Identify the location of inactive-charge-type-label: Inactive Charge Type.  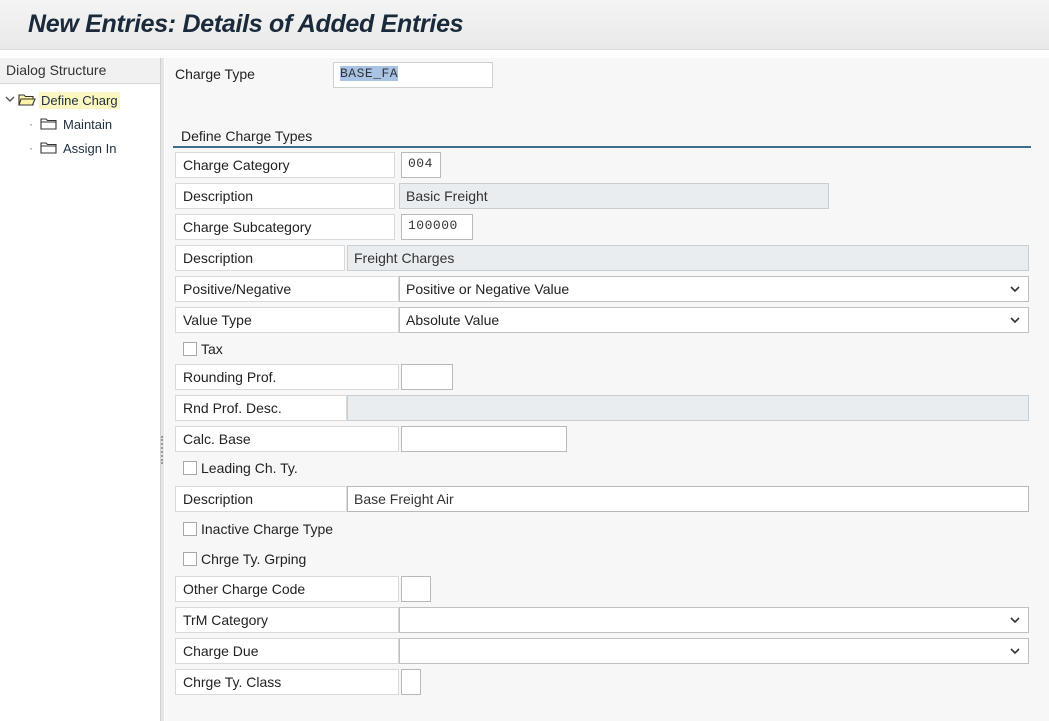
(267, 529).